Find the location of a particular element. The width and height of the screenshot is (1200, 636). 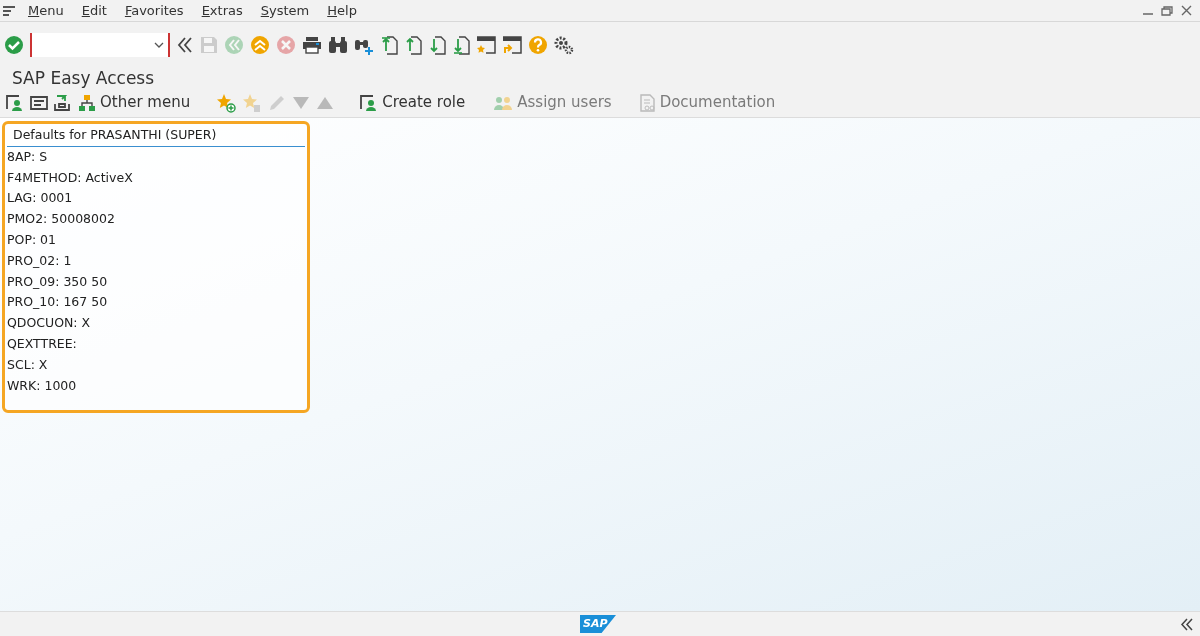

default-entry: WRK: 1000 is located at coordinates (42, 385).